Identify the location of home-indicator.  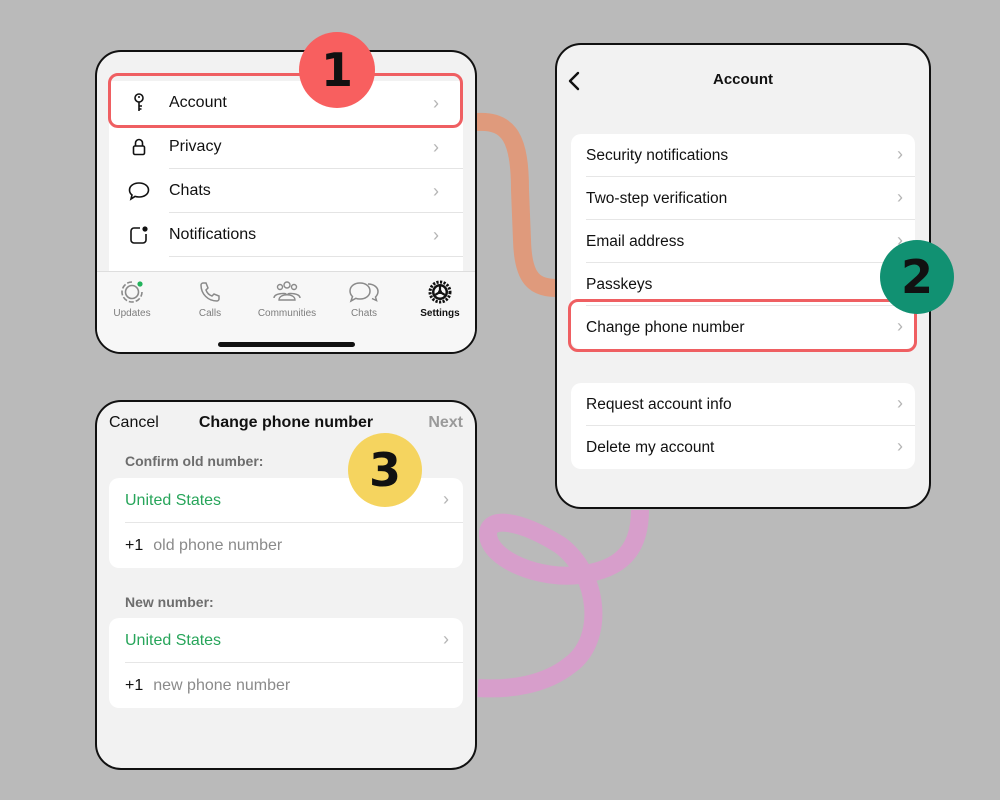
(286, 344).